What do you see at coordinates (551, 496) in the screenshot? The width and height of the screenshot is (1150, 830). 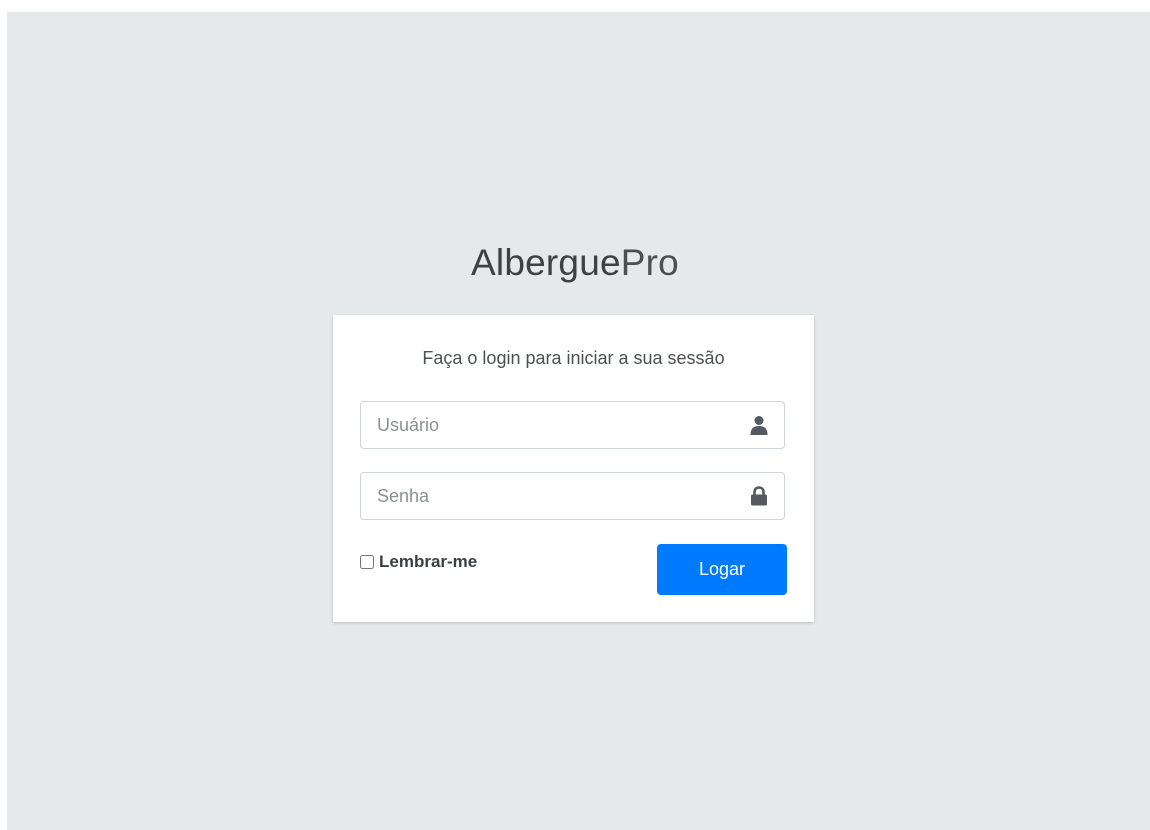 I see `password-input` at bounding box center [551, 496].